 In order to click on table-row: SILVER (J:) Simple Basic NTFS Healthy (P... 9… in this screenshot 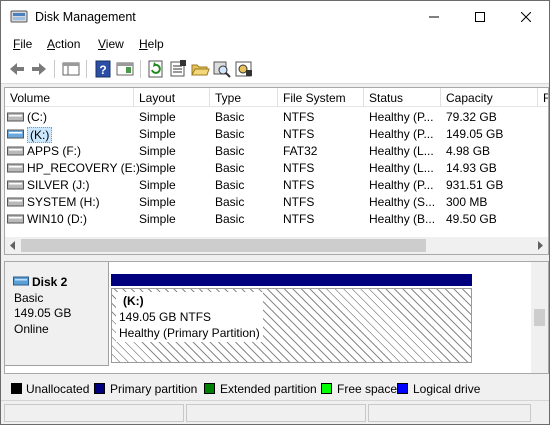, I will do `click(276, 184)`.